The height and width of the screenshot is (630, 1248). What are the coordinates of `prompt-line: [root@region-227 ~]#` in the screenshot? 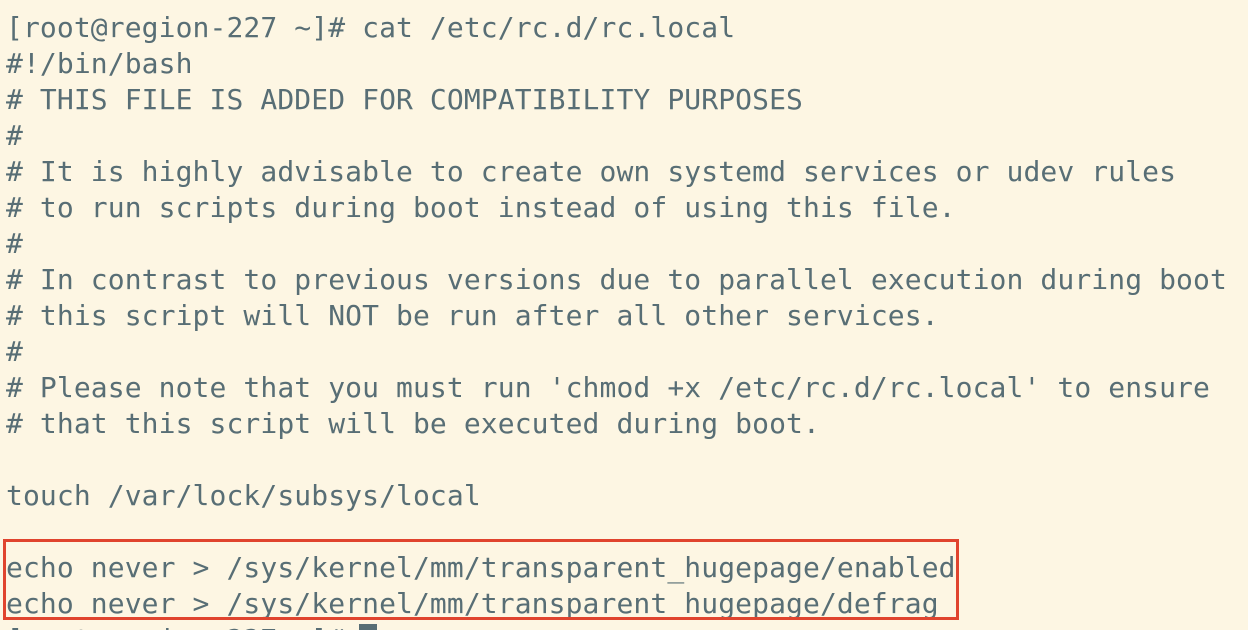 It's located at (184, 626).